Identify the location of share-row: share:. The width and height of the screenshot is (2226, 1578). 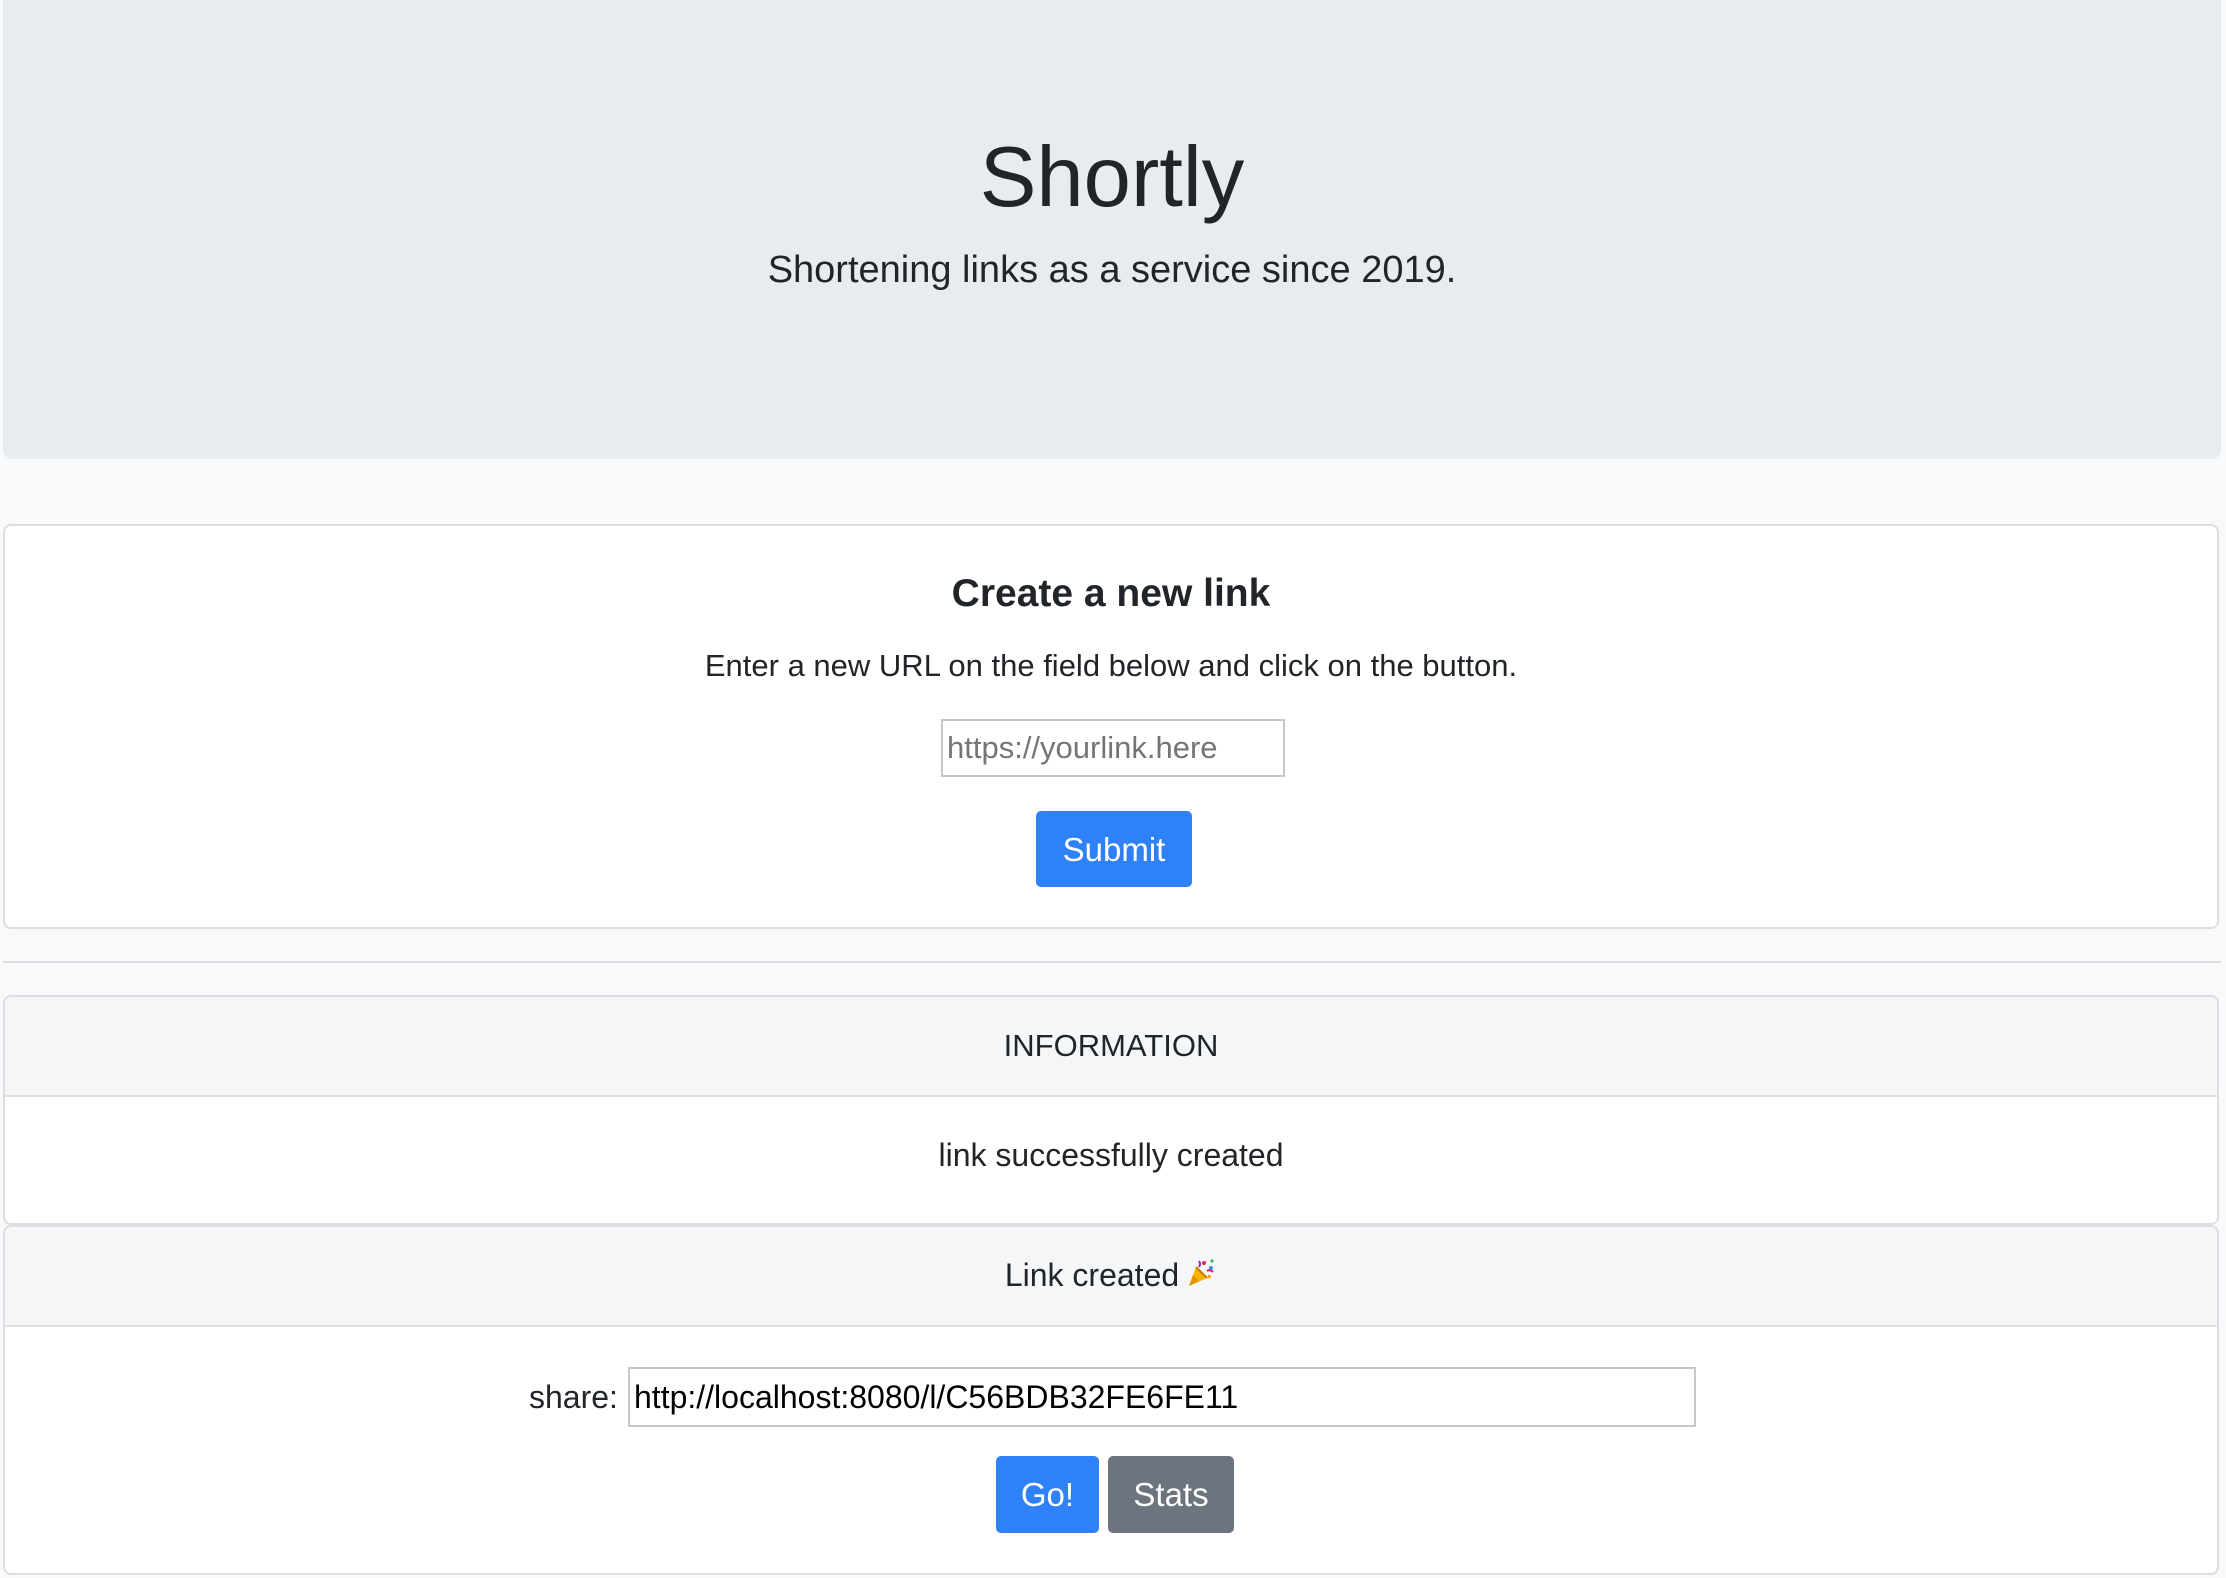
(1111, 1397).